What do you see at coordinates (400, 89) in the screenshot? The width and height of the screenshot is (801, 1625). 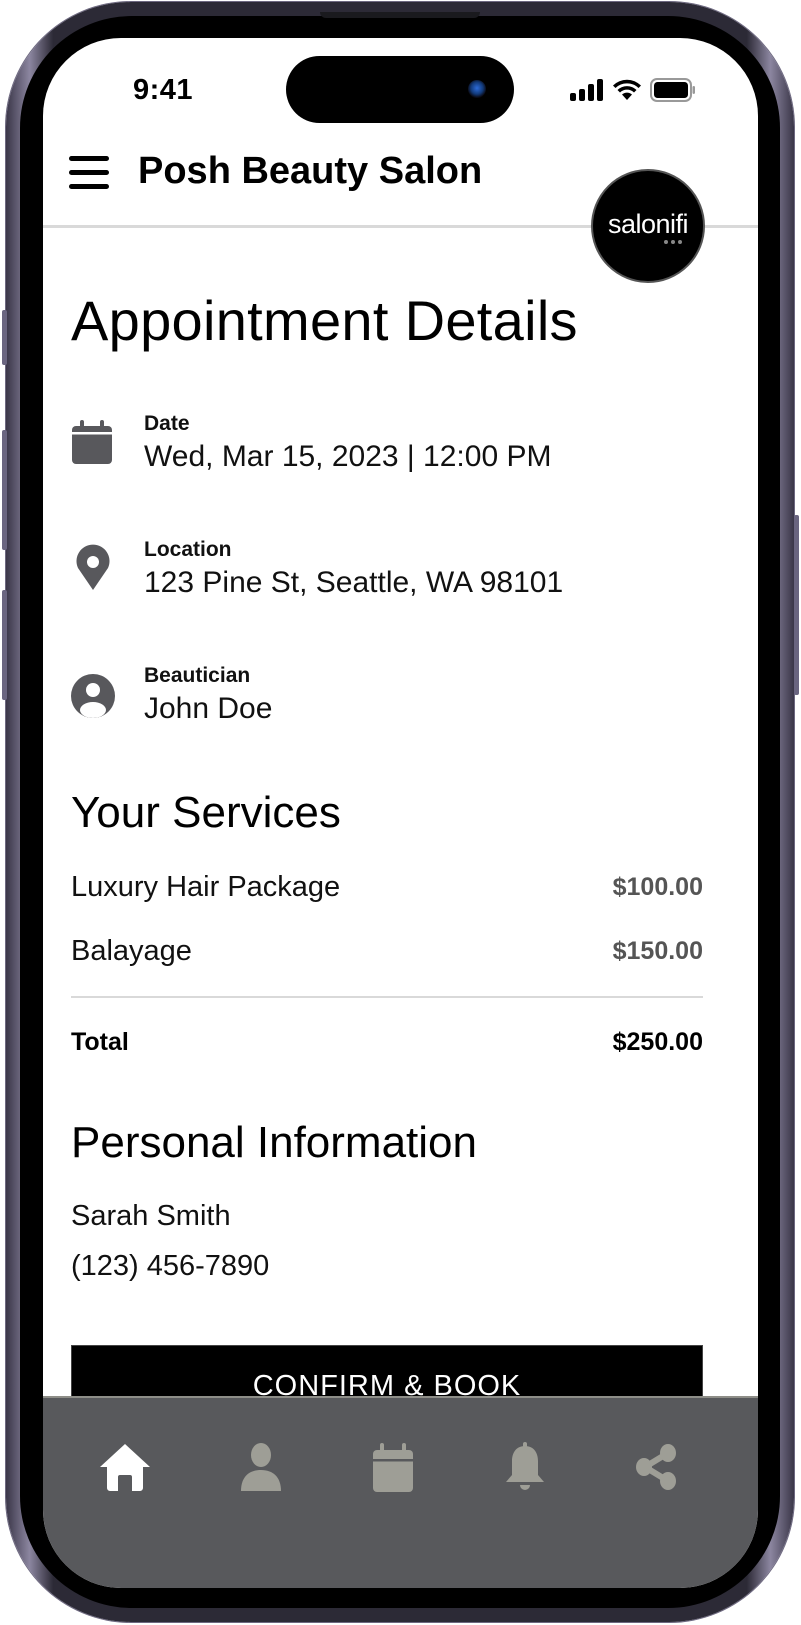 I see `dynamic-island` at bounding box center [400, 89].